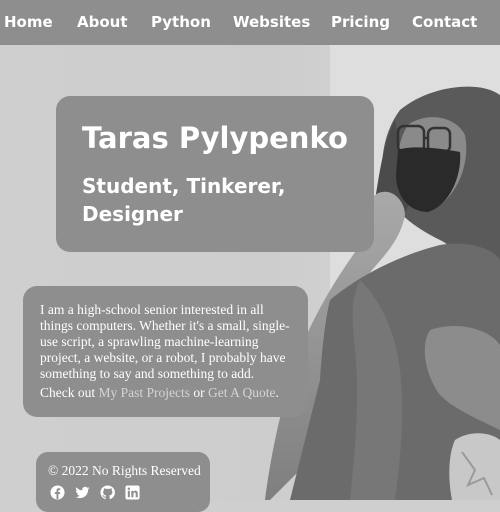 This screenshot has height=512, width=500. I want to click on cta-suffix: ., so click(277, 392).